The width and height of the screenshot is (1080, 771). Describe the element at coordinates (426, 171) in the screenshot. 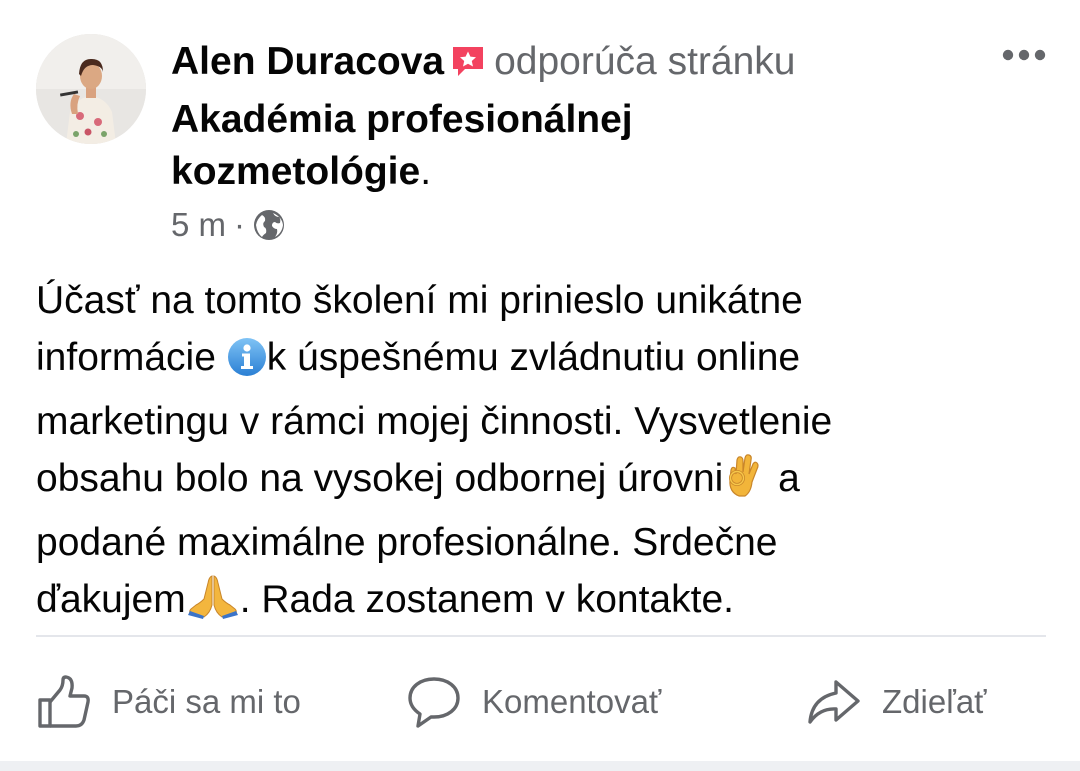

I see `page-name-period: .` at that location.